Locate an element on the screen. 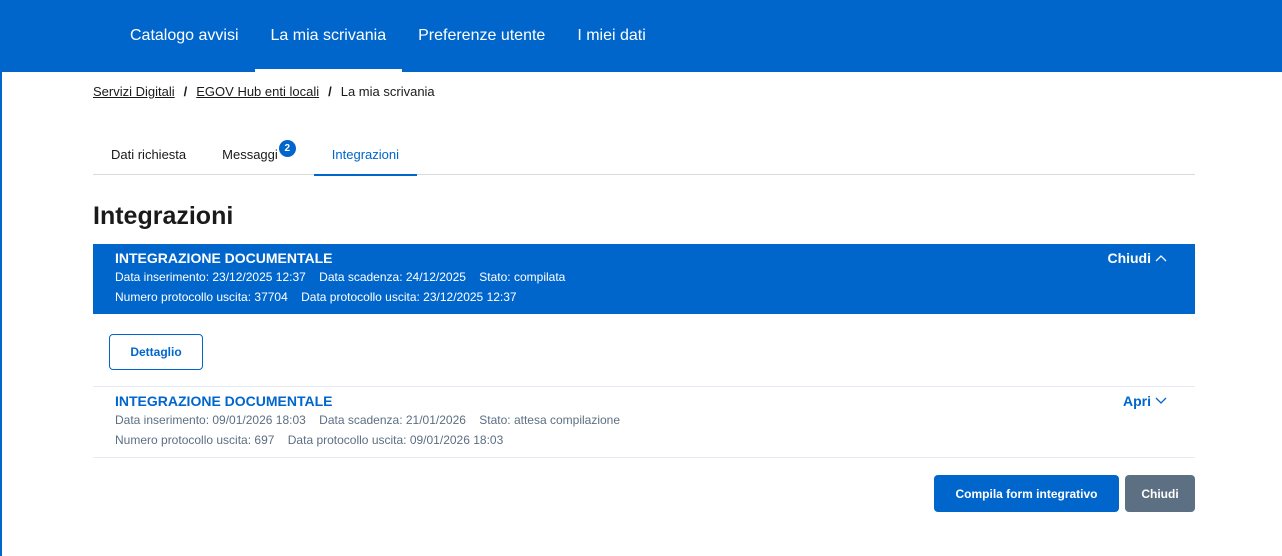 The image size is (1282, 556). data-scadenza: Data scadenza: 24/12/2025 is located at coordinates (392, 277).